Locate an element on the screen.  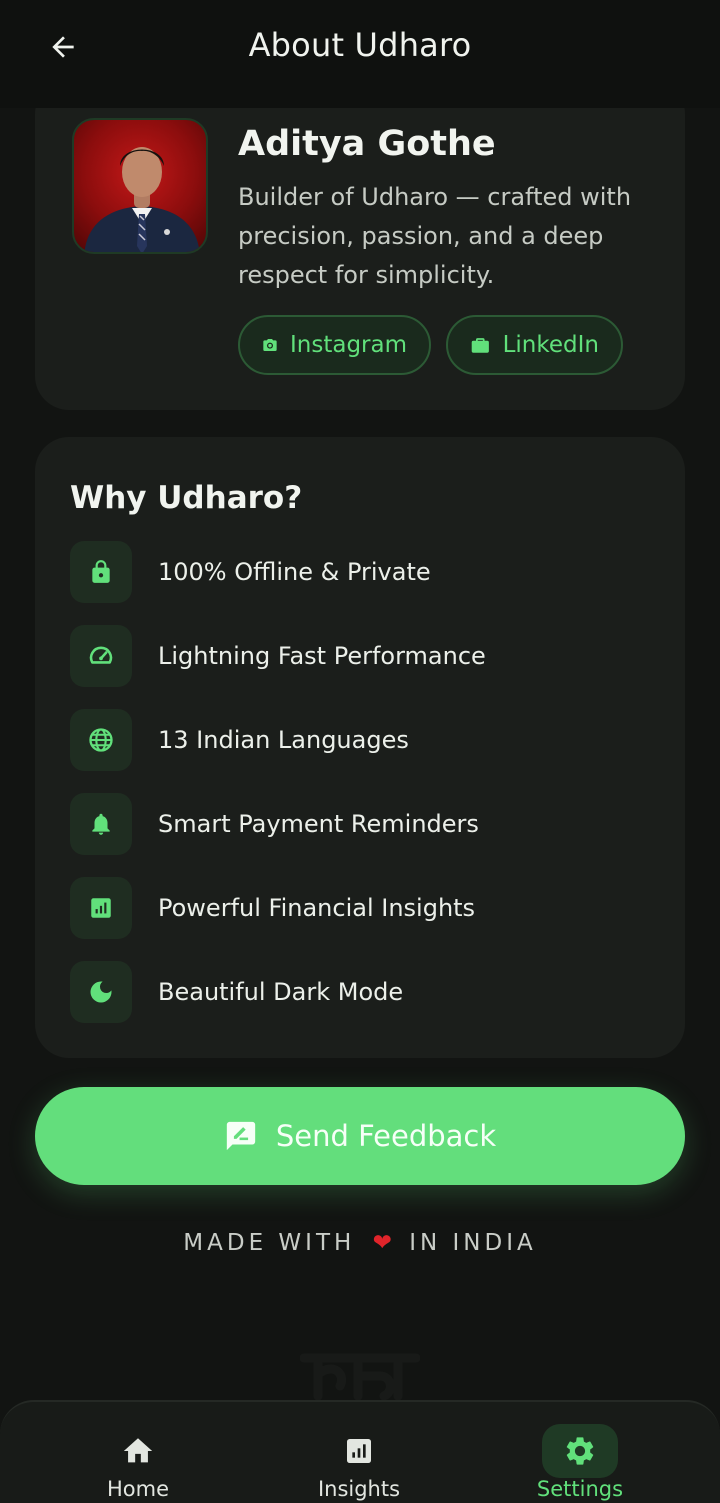
feedback-icon is located at coordinates (240, 1136).